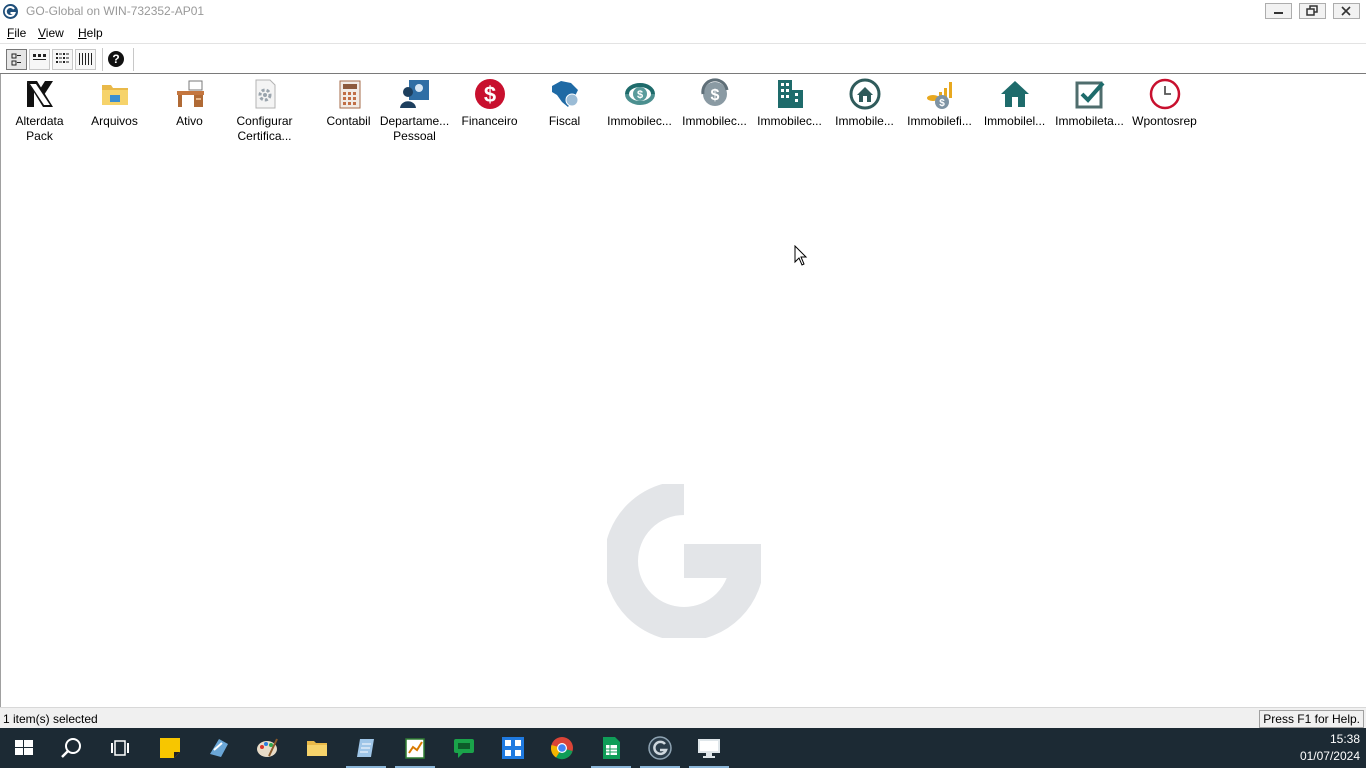 This screenshot has height=768, width=1366. I want to click on taskbar-app-report, so click(415, 748).